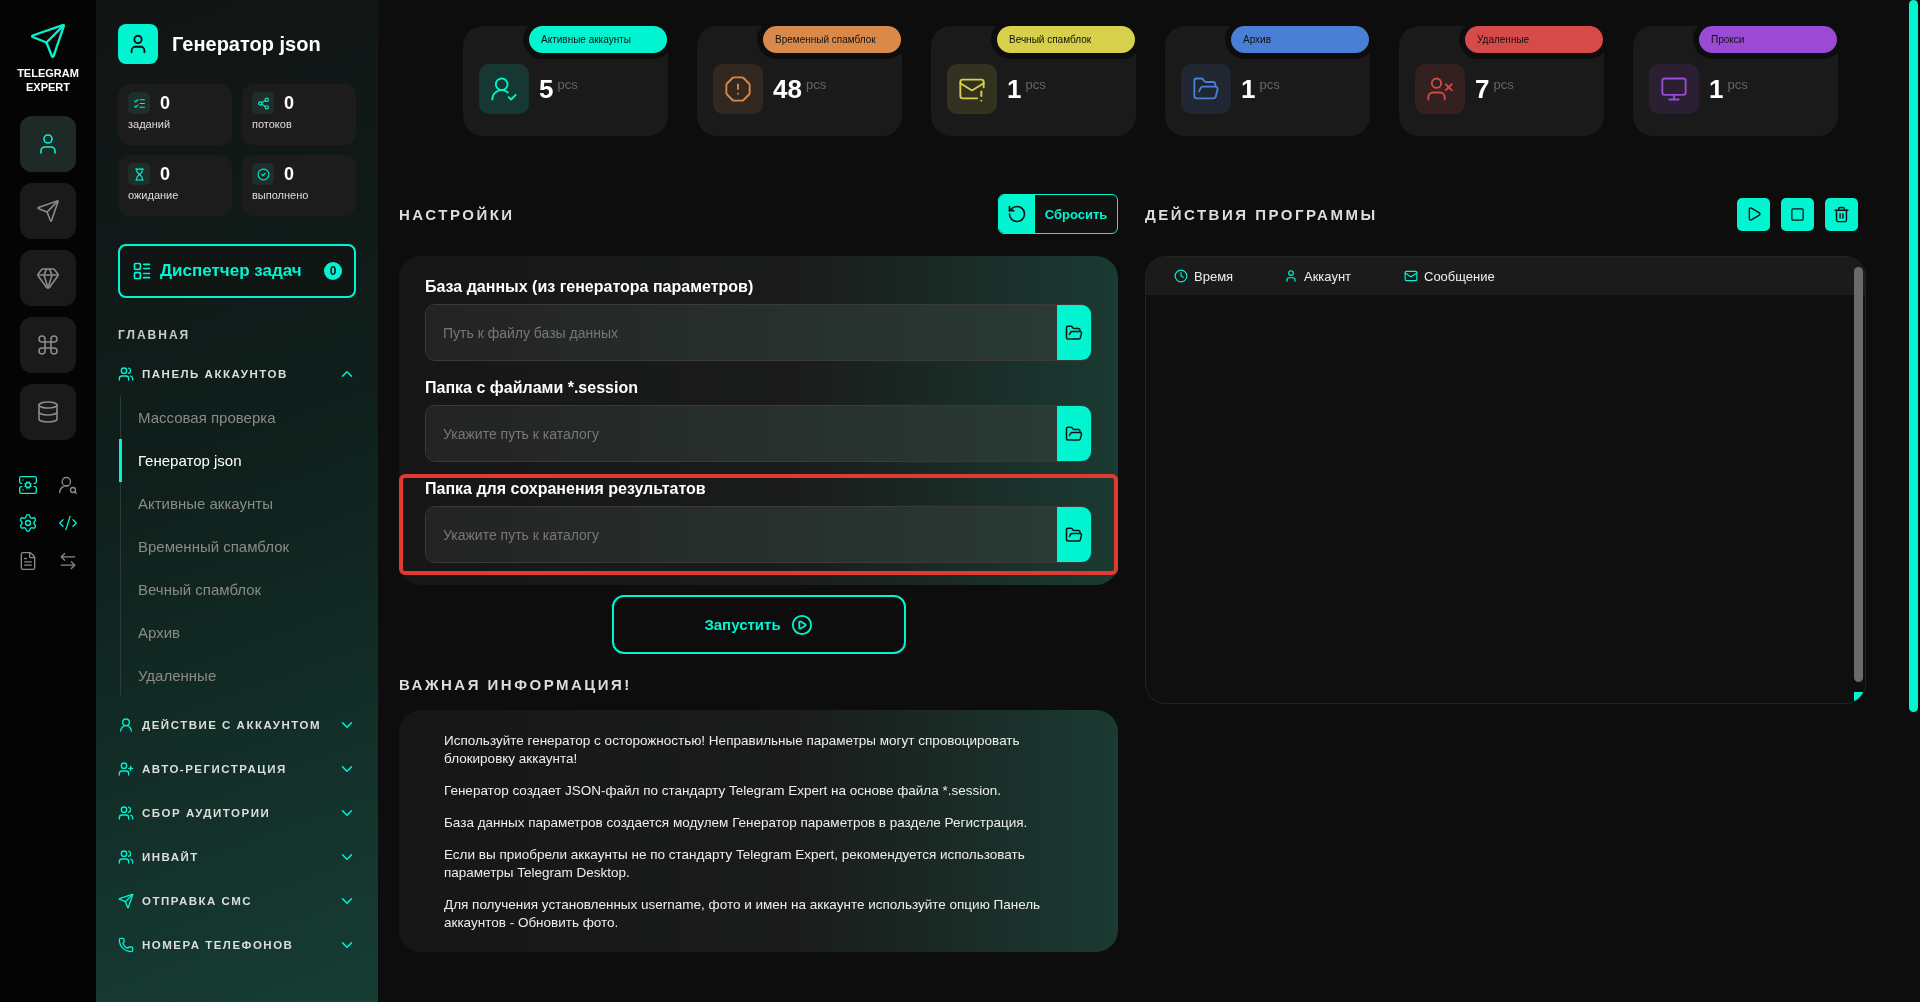 Image resolution: width=1920 pixels, height=1002 pixels. Describe the element at coordinates (237, 589) in the screenshot. I see `menu-item: Вечный спамблок` at that location.